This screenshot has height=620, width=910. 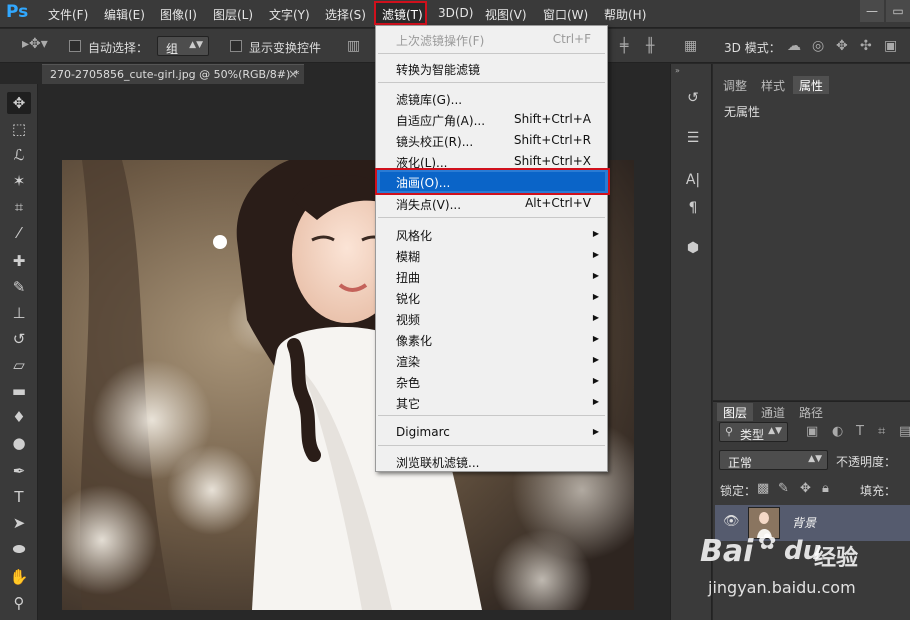 What do you see at coordinates (693, 210) in the screenshot?
I see `paragraph-panel-icon: ¶` at bounding box center [693, 210].